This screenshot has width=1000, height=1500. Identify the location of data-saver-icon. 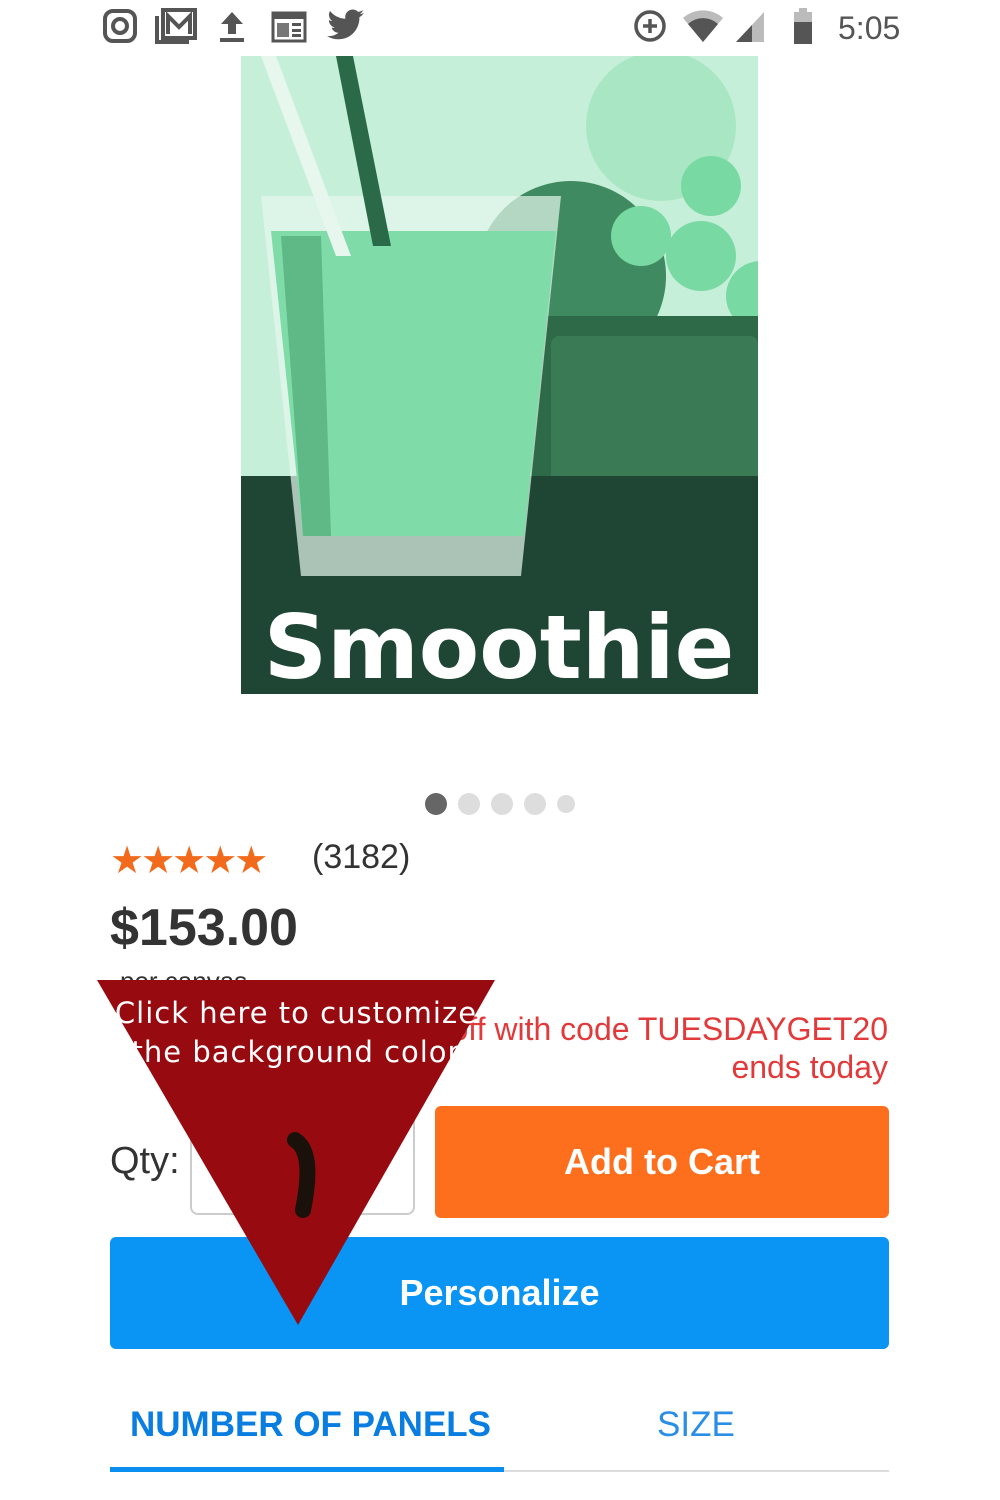
(650, 30).